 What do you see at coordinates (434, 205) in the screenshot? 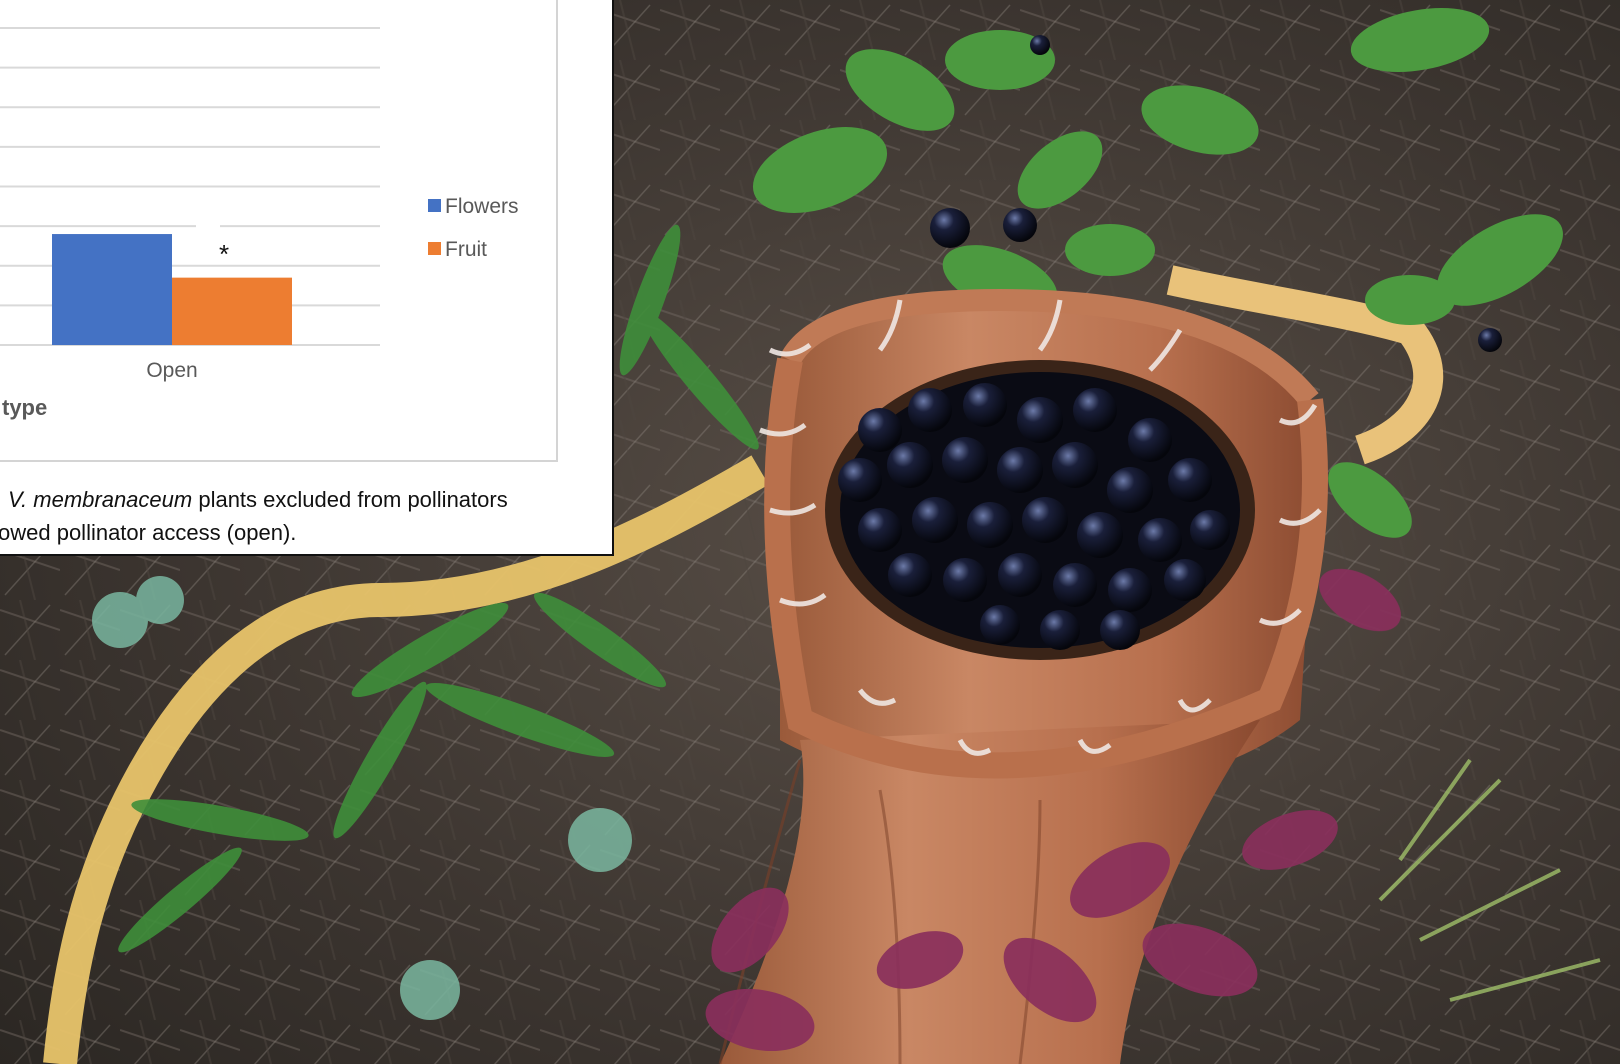
I see `legend-swatch-flowers` at bounding box center [434, 205].